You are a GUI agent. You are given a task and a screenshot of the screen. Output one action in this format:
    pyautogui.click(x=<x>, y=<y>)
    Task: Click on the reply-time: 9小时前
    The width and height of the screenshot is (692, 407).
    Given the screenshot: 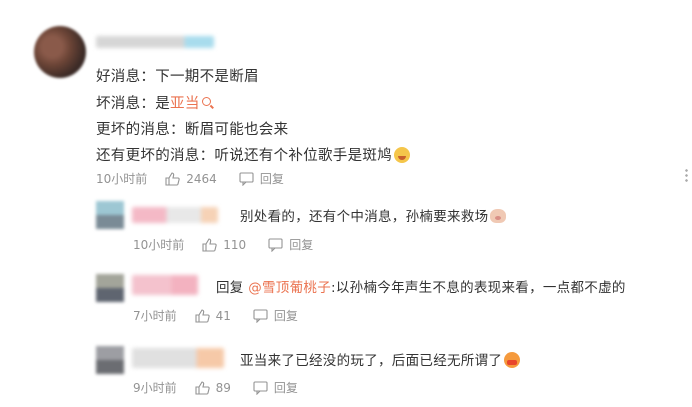 What is the action you would take?
    pyautogui.click(x=155, y=388)
    